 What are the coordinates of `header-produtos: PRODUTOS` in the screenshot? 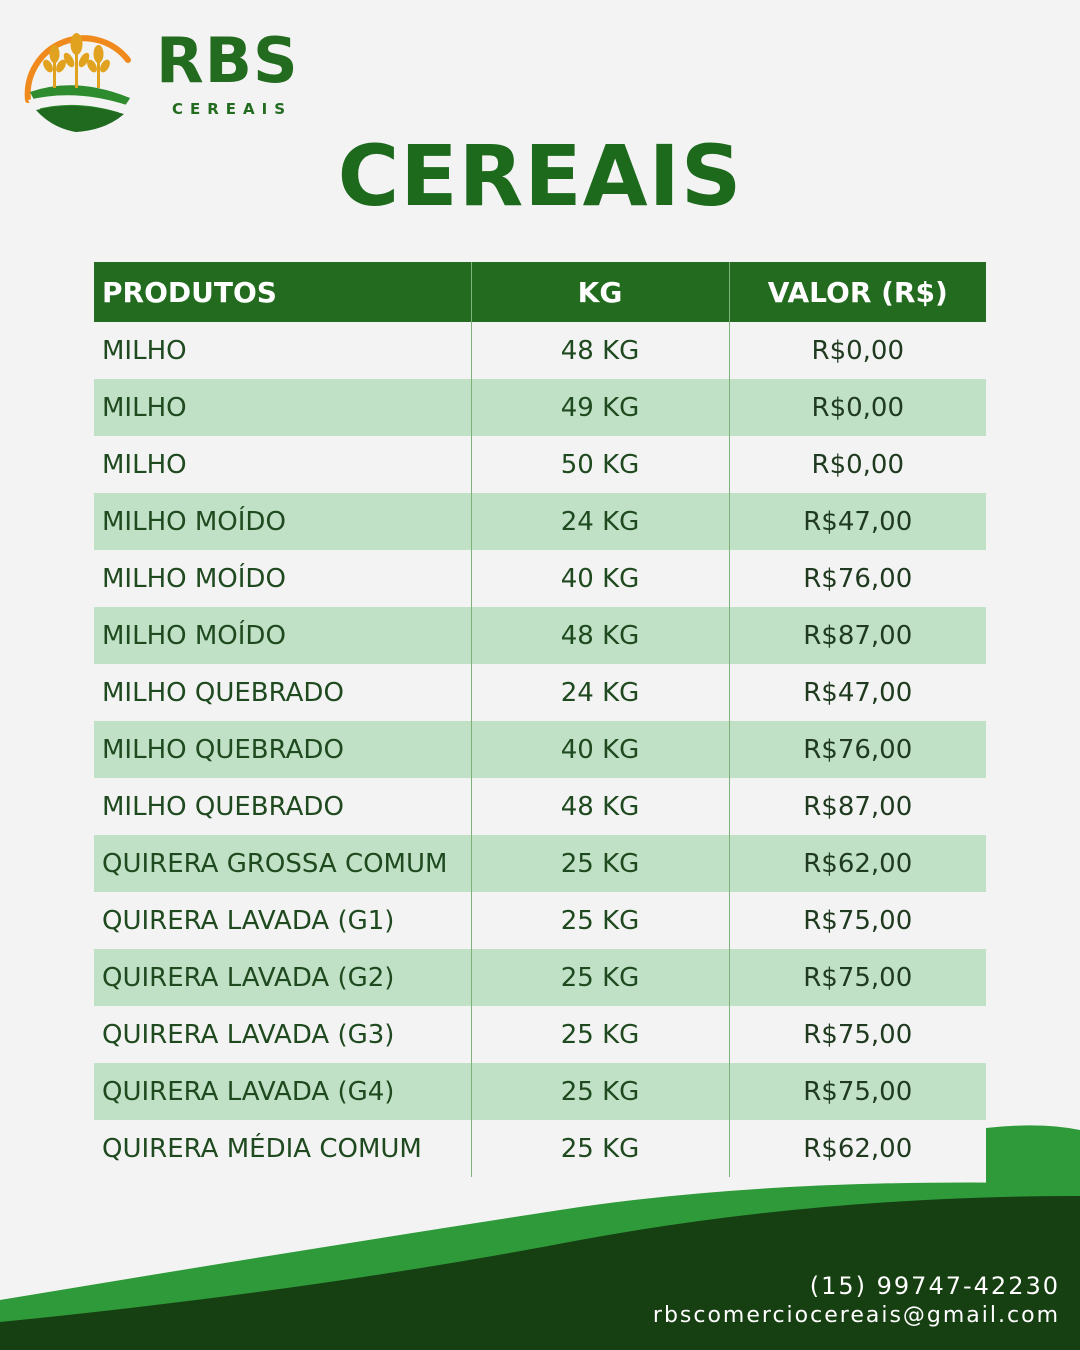 It's located at (282, 292).